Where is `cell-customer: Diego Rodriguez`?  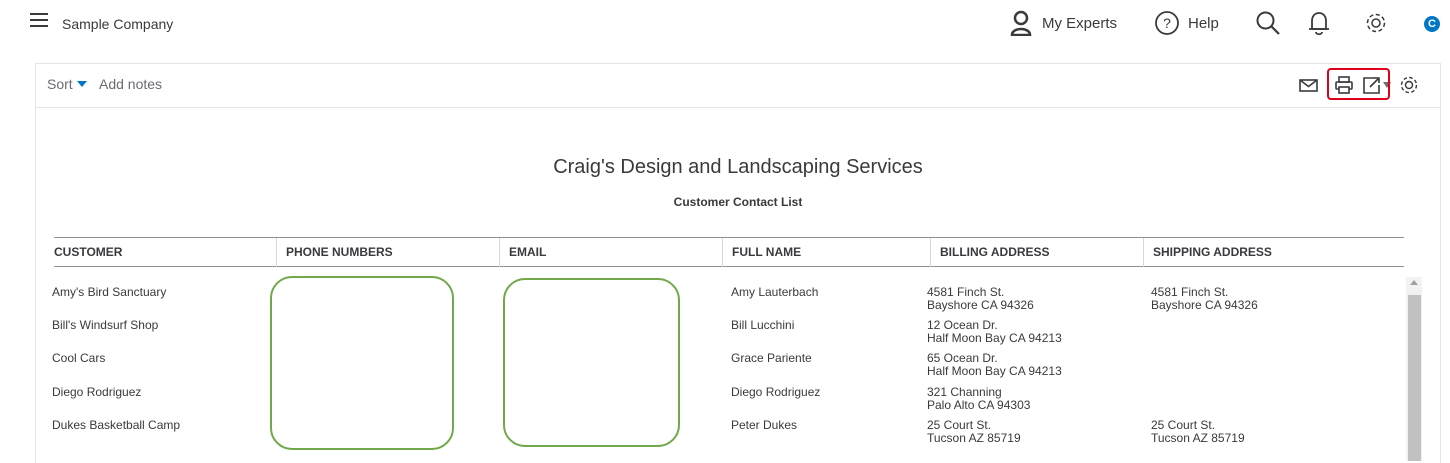 cell-customer: Diego Rodriguez is located at coordinates (96, 392).